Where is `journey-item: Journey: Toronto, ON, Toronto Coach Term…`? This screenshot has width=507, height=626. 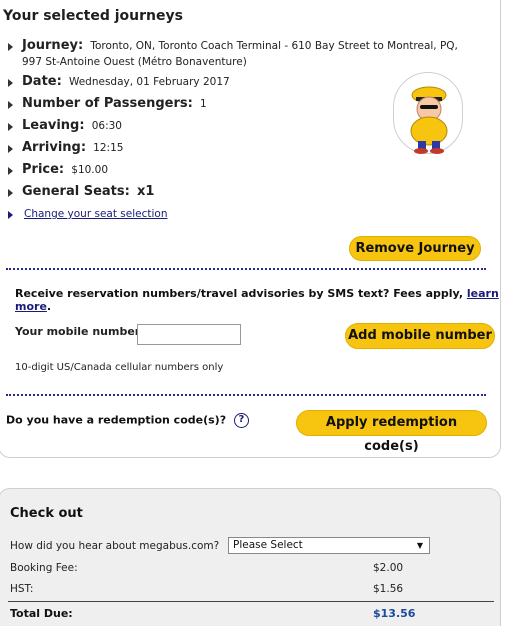
journey-item: Journey: Toronto, ON, Toronto Coach Term… is located at coordinates (243, 56).